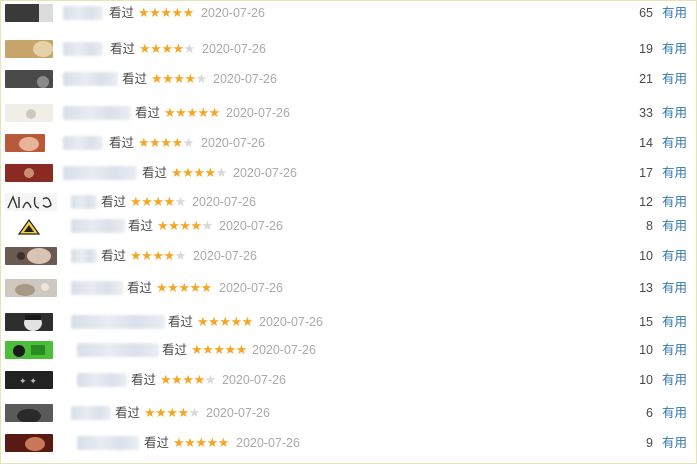  What do you see at coordinates (349, 443) in the screenshot?
I see `list-item: 看过 ★★★★★ 2020-07-26 9 有用` at bounding box center [349, 443].